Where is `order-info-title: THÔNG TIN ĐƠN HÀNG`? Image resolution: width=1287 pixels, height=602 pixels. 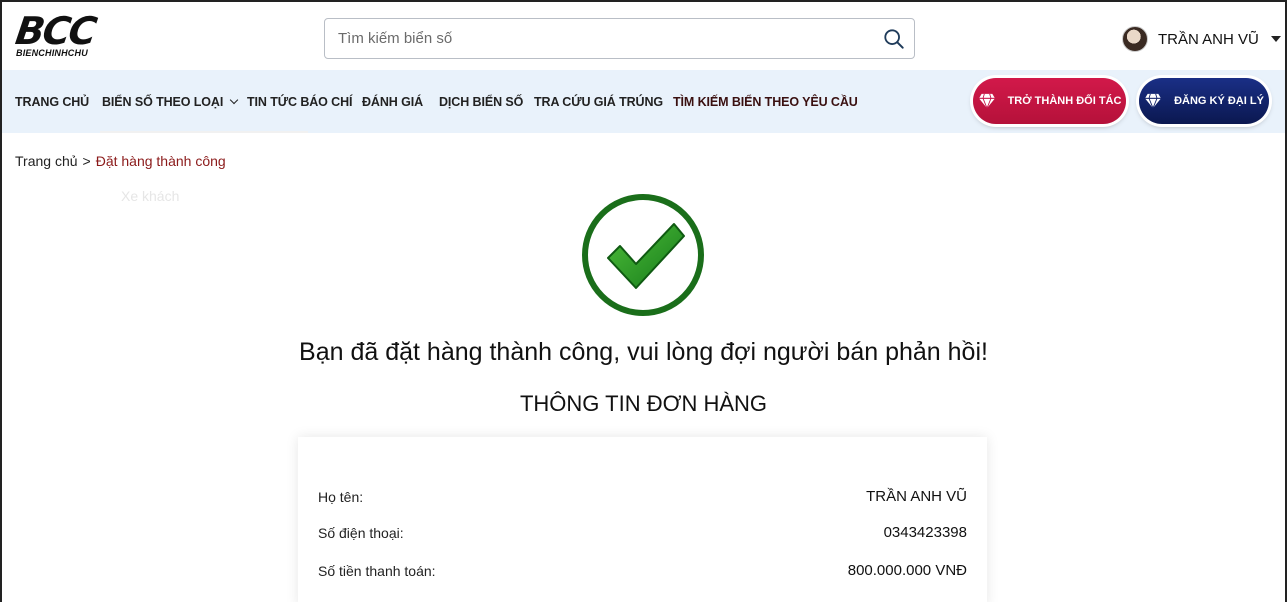
order-info-title: THÔNG TIN ĐƠN HÀNG is located at coordinates (643, 403).